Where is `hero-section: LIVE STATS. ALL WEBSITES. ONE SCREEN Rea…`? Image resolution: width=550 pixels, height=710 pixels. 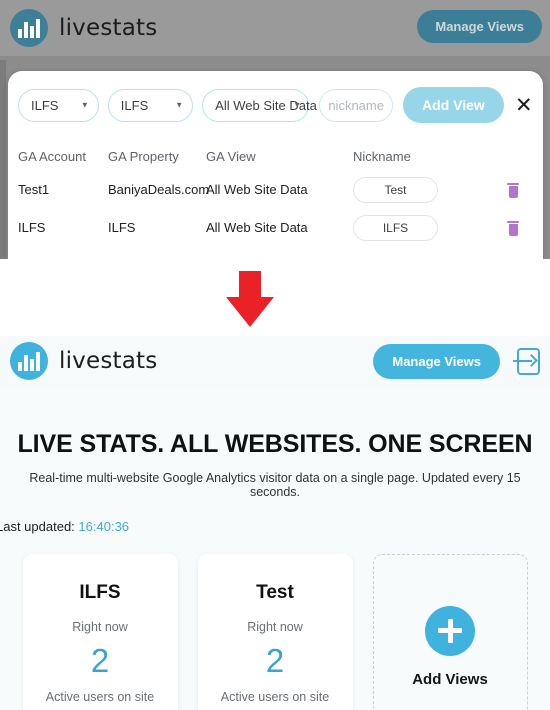
hero-section: LIVE STATS. ALL WEBSITES. ONE SCREEN Rea… is located at coordinates (275, 464).